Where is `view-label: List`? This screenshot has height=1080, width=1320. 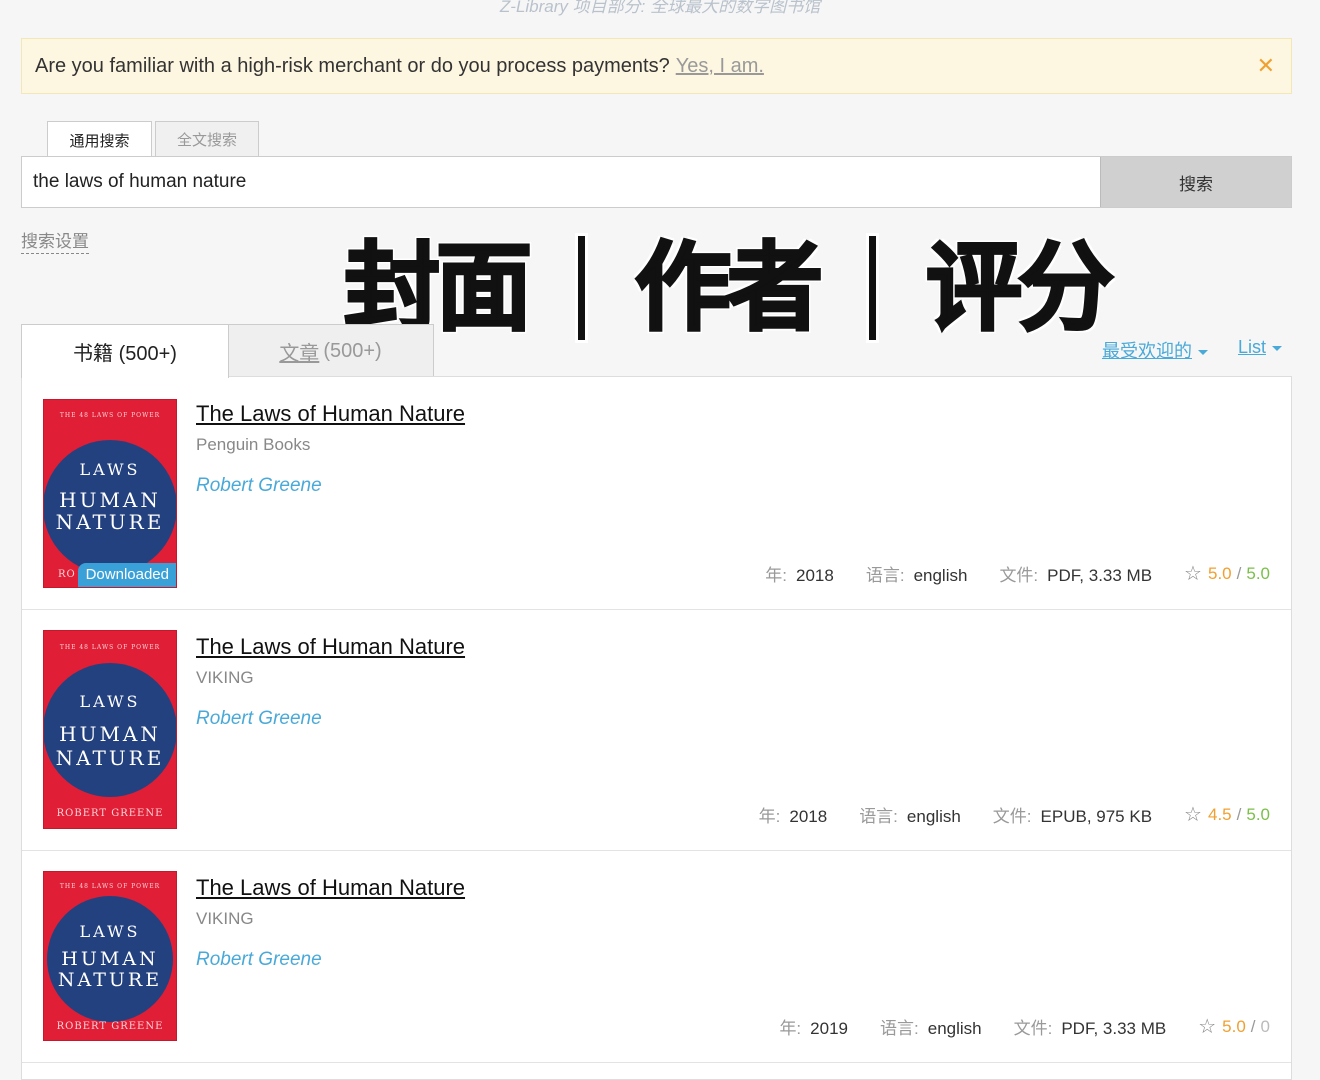 view-label: List is located at coordinates (1251, 347).